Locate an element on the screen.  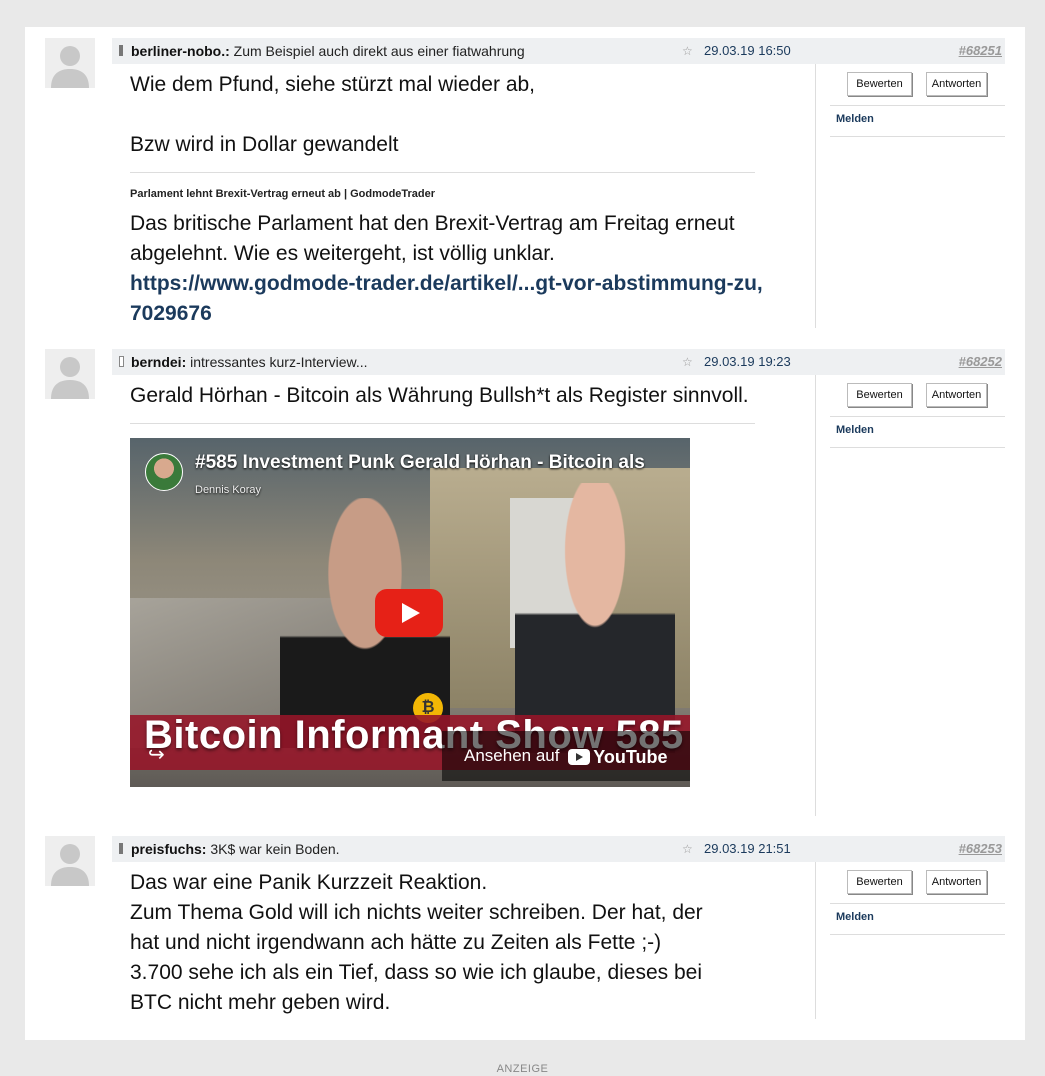
youtube-label: YouTube is located at coordinates (630, 756).